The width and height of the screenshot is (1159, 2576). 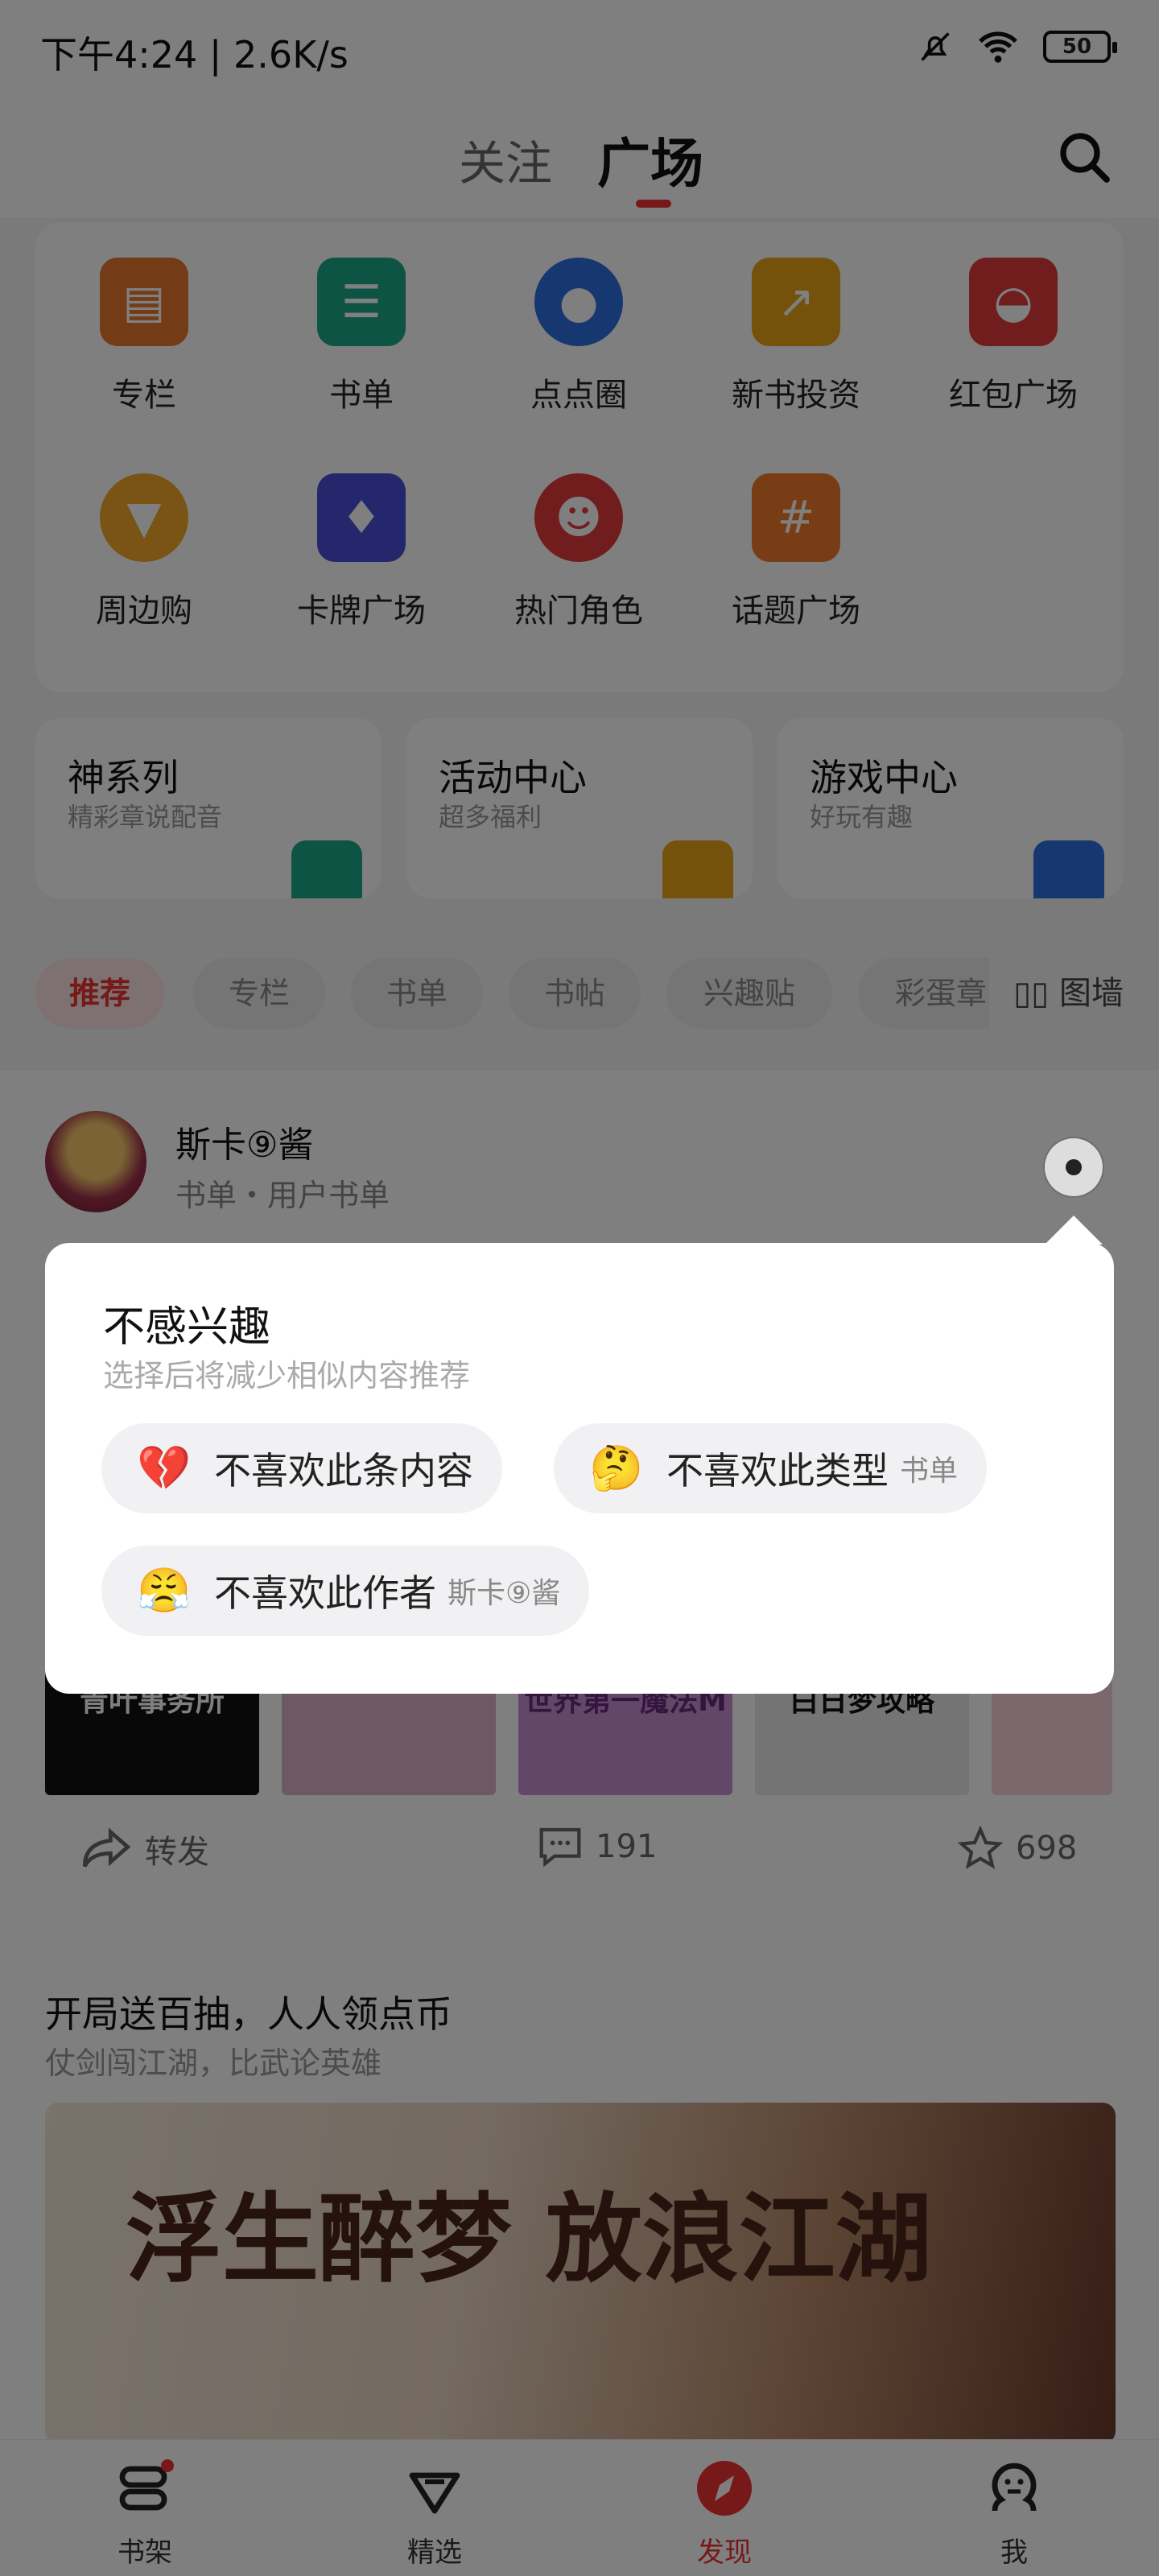 I want to click on reason-dislike-author: 😤 不喜欢此作者 斯卡⑨酱, so click(x=345, y=1591).